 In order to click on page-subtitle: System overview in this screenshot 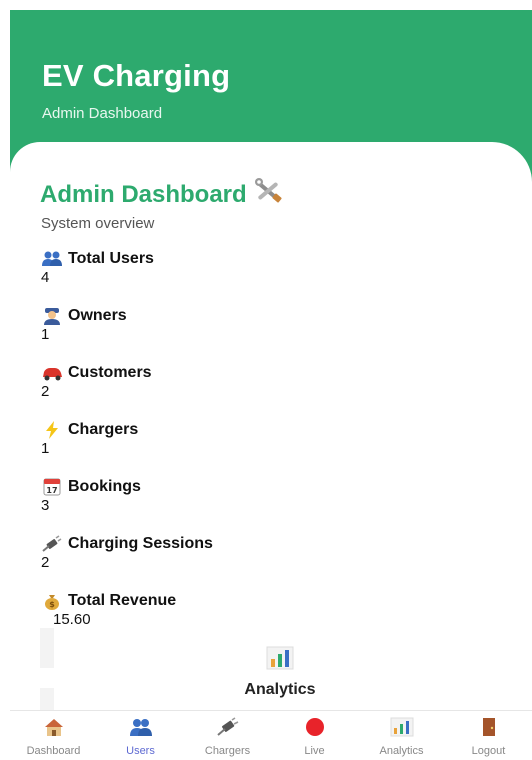, I will do `click(98, 223)`.